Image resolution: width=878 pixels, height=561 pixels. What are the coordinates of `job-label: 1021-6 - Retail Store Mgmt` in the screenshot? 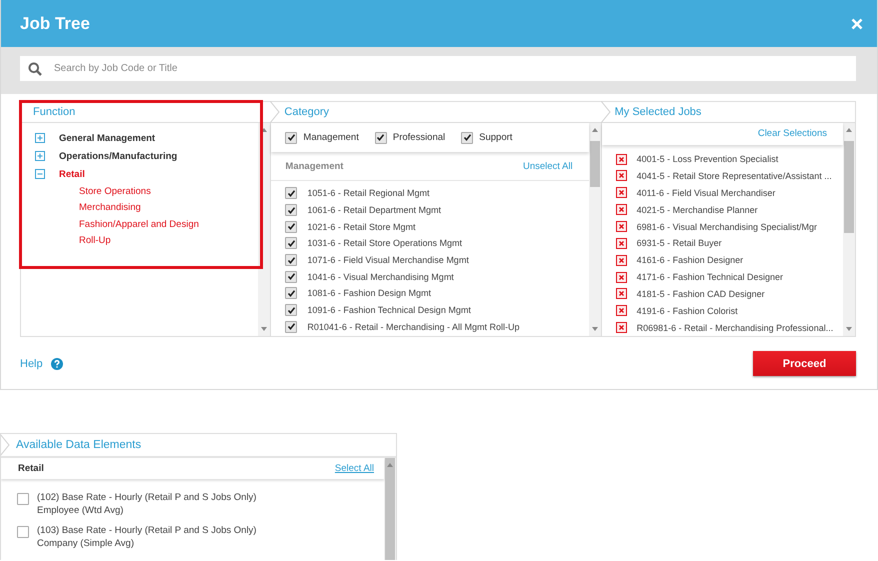 It's located at (361, 227).